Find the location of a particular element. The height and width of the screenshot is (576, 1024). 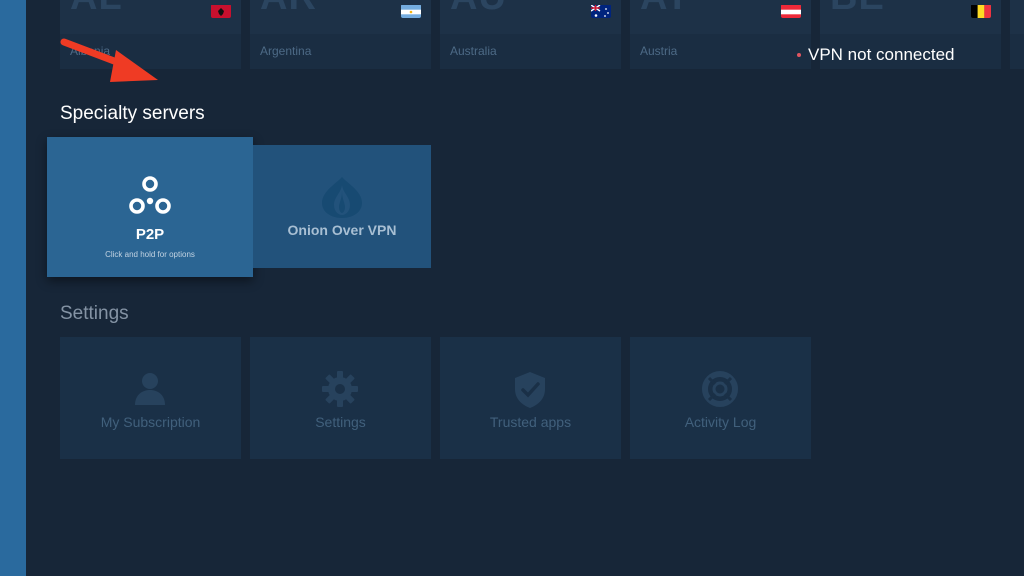

settings-tile: Settings is located at coordinates (340, 398).